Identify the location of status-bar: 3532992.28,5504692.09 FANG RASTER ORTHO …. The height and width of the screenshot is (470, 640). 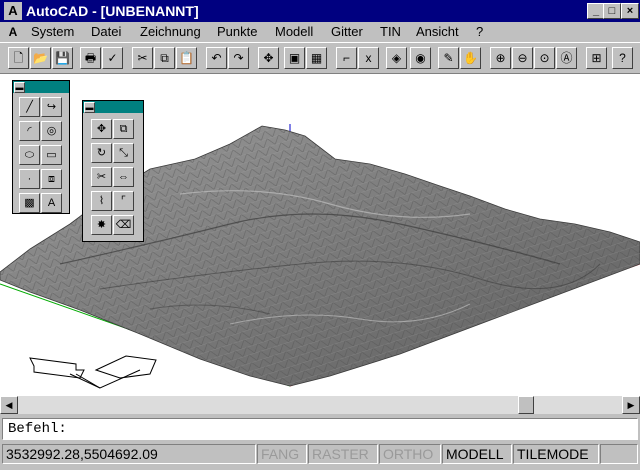
(320, 455).